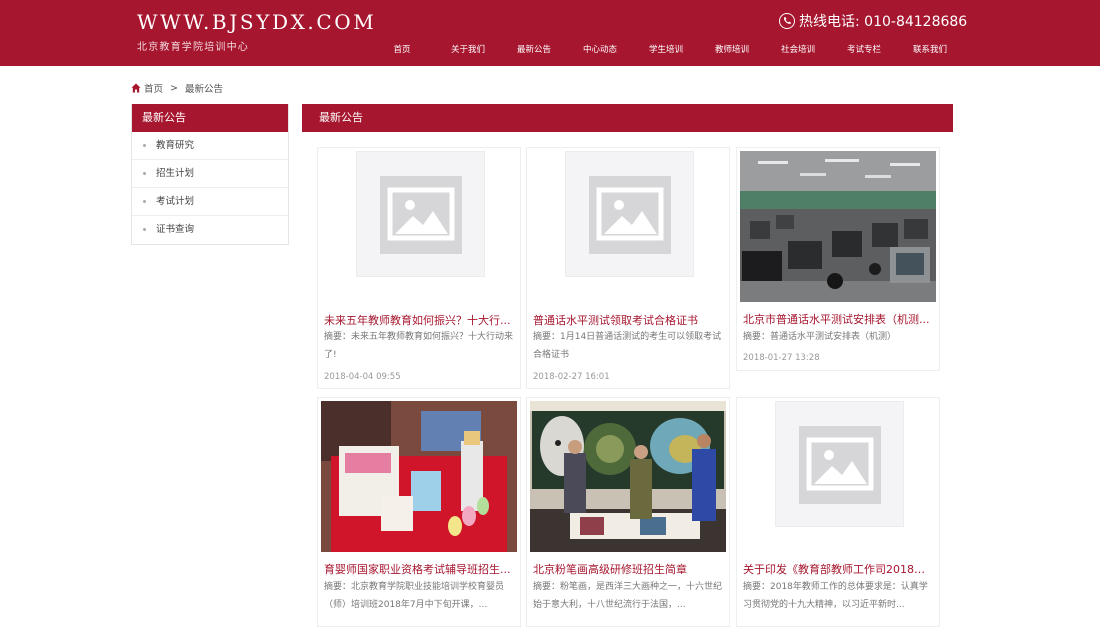 Image resolution: width=1100 pixels, height=627 pixels. I want to click on breadcrumb-home: 首页, so click(153, 88).